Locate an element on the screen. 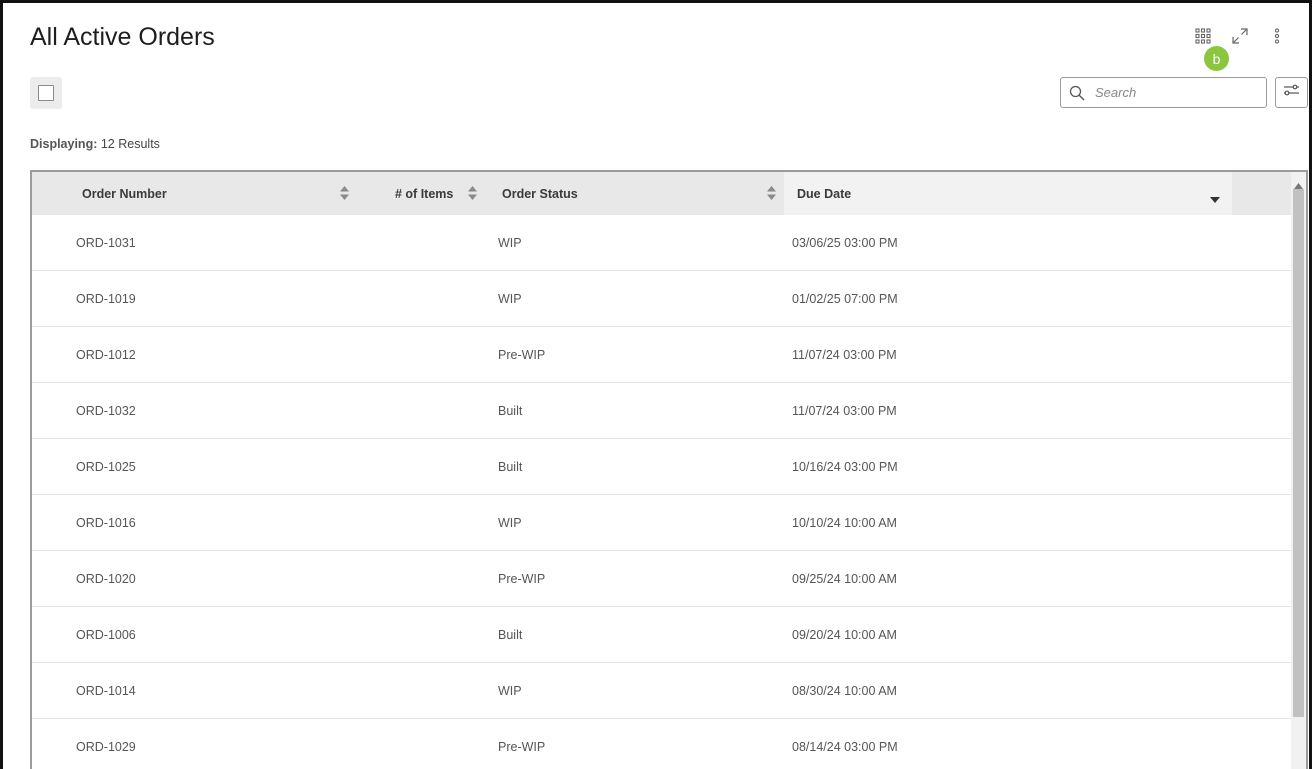  filter-button is located at coordinates (1291, 92).